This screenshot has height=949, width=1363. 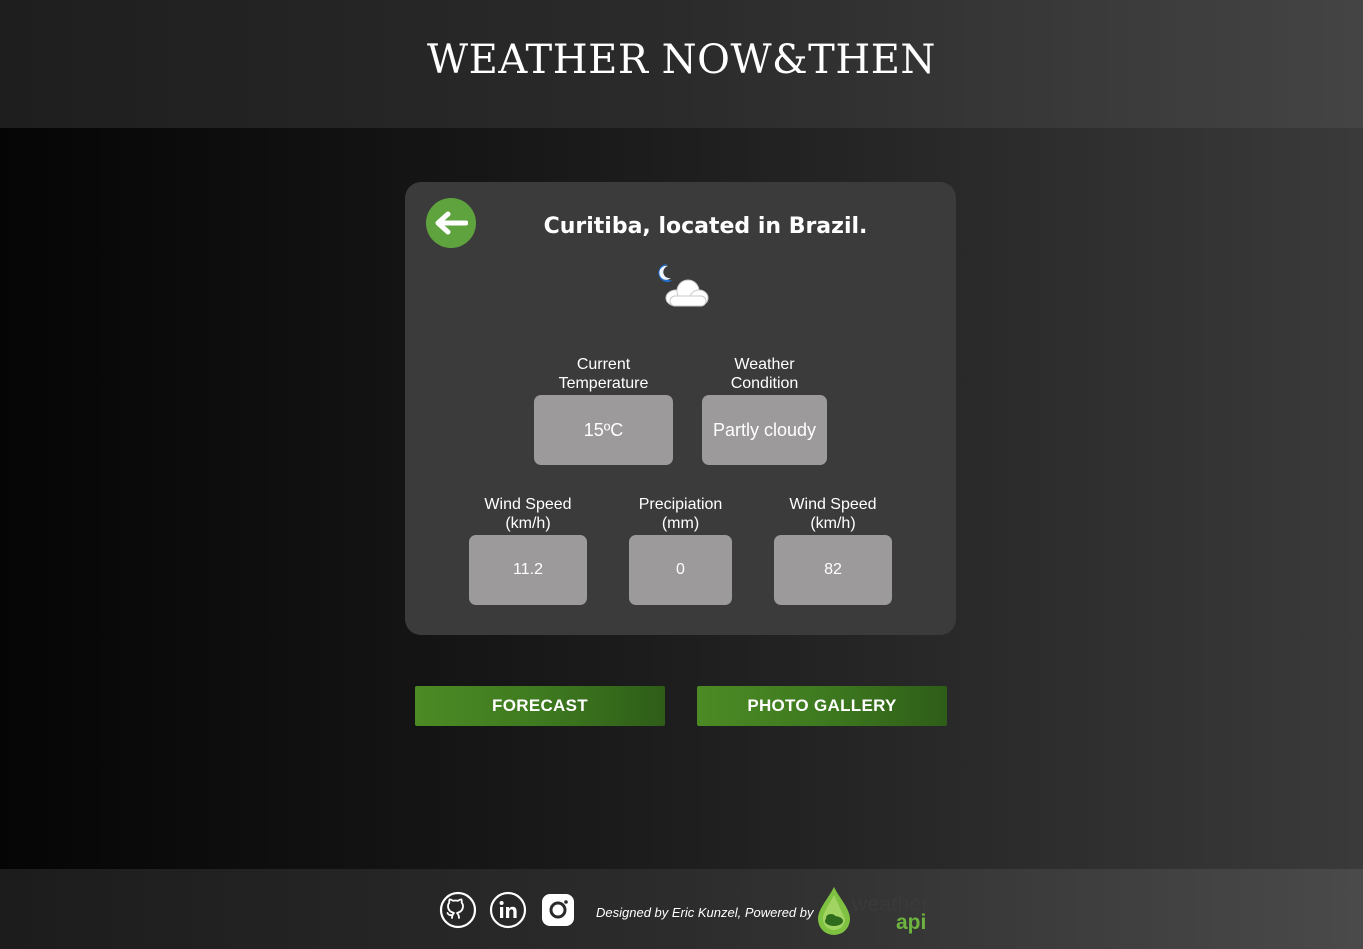 I want to click on wind-speed-2-stat: Wind Speed (km/h) 82, so click(x=833, y=550).